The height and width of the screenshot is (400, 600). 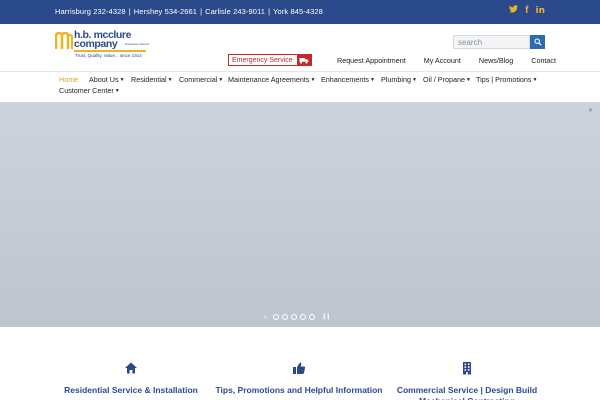 What do you see at coordinates (131, 390) in the screenshot?
I see `service-title: Residential Service & Installation` at bounding box center [131, 390].